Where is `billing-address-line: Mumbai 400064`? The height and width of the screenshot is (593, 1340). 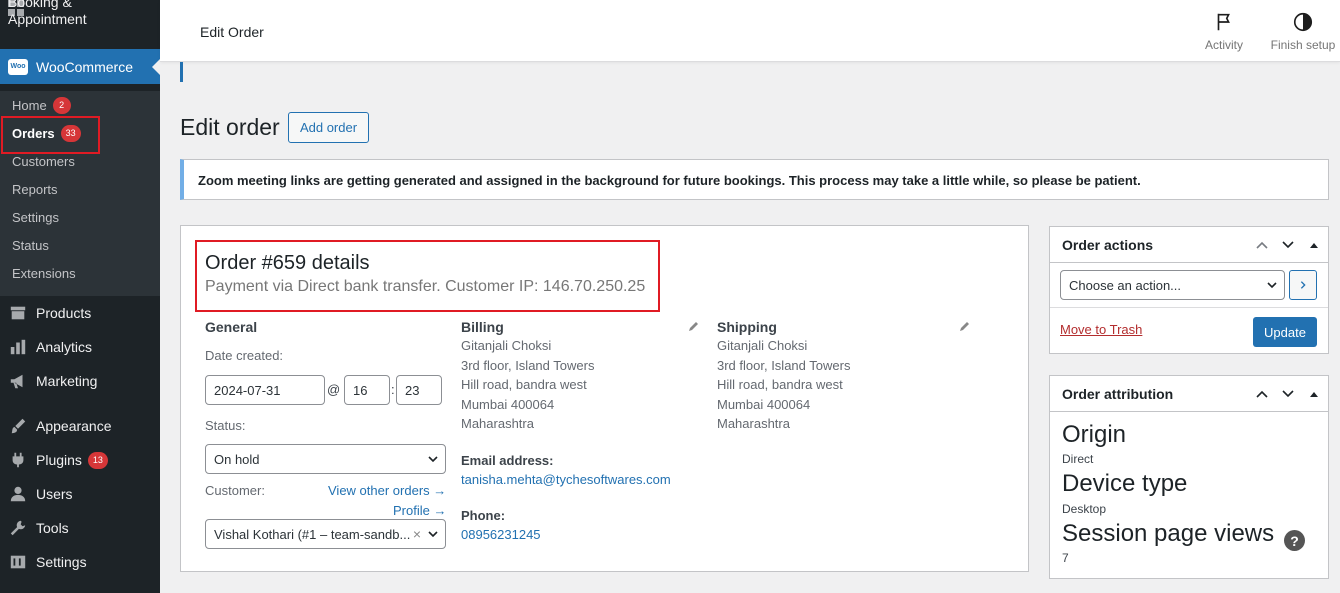
billing-address-line: Mumbai 400064 is located at coordinates (508, 404).